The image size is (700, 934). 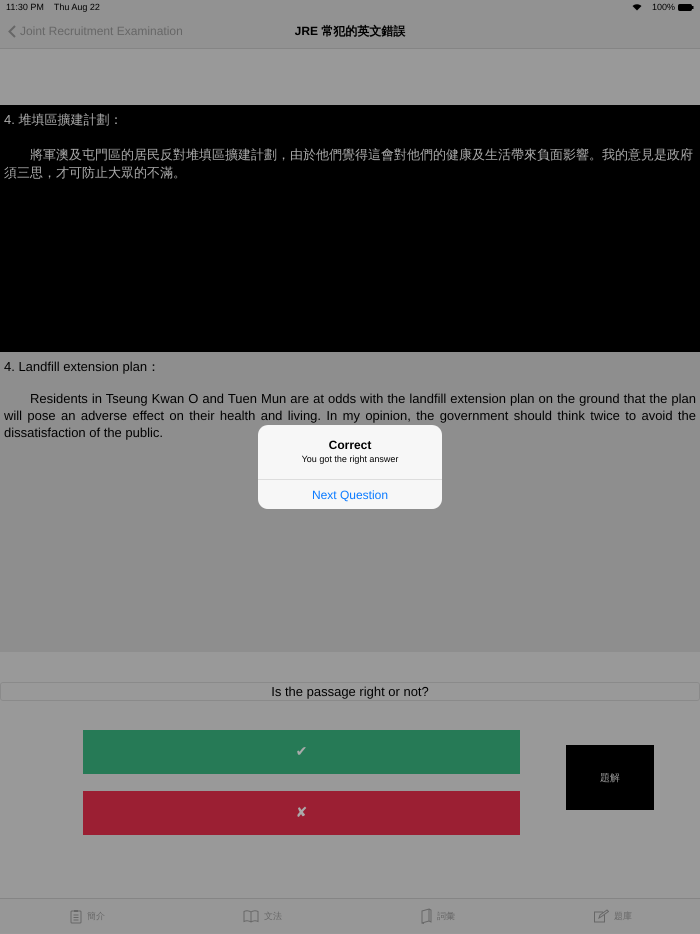 What do you see at coordinates (350, 415) in the screenshot?
I see `passage-text: Residents in Tseung Kwan O and Tuen Mun are at odds with the landfill extension plan on the ground that the plan will pose an adverse effect on their health and living. In my opinion, the government should think twice to avoid the dissatisfaction of the public.` at bounding box center [350, 415].